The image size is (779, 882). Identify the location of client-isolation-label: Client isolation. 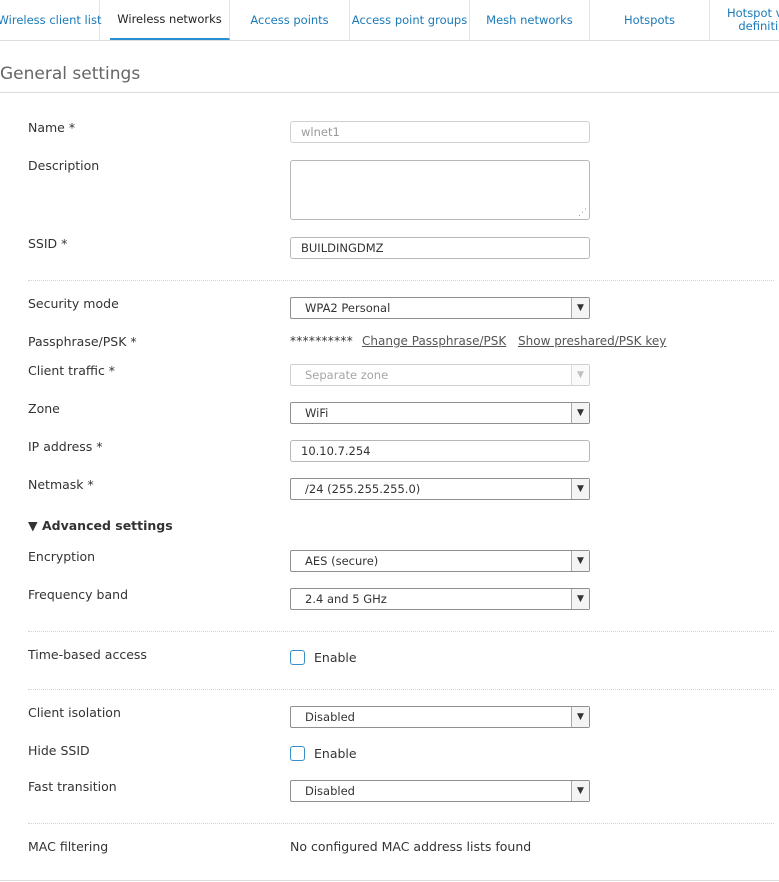
(74, 712).